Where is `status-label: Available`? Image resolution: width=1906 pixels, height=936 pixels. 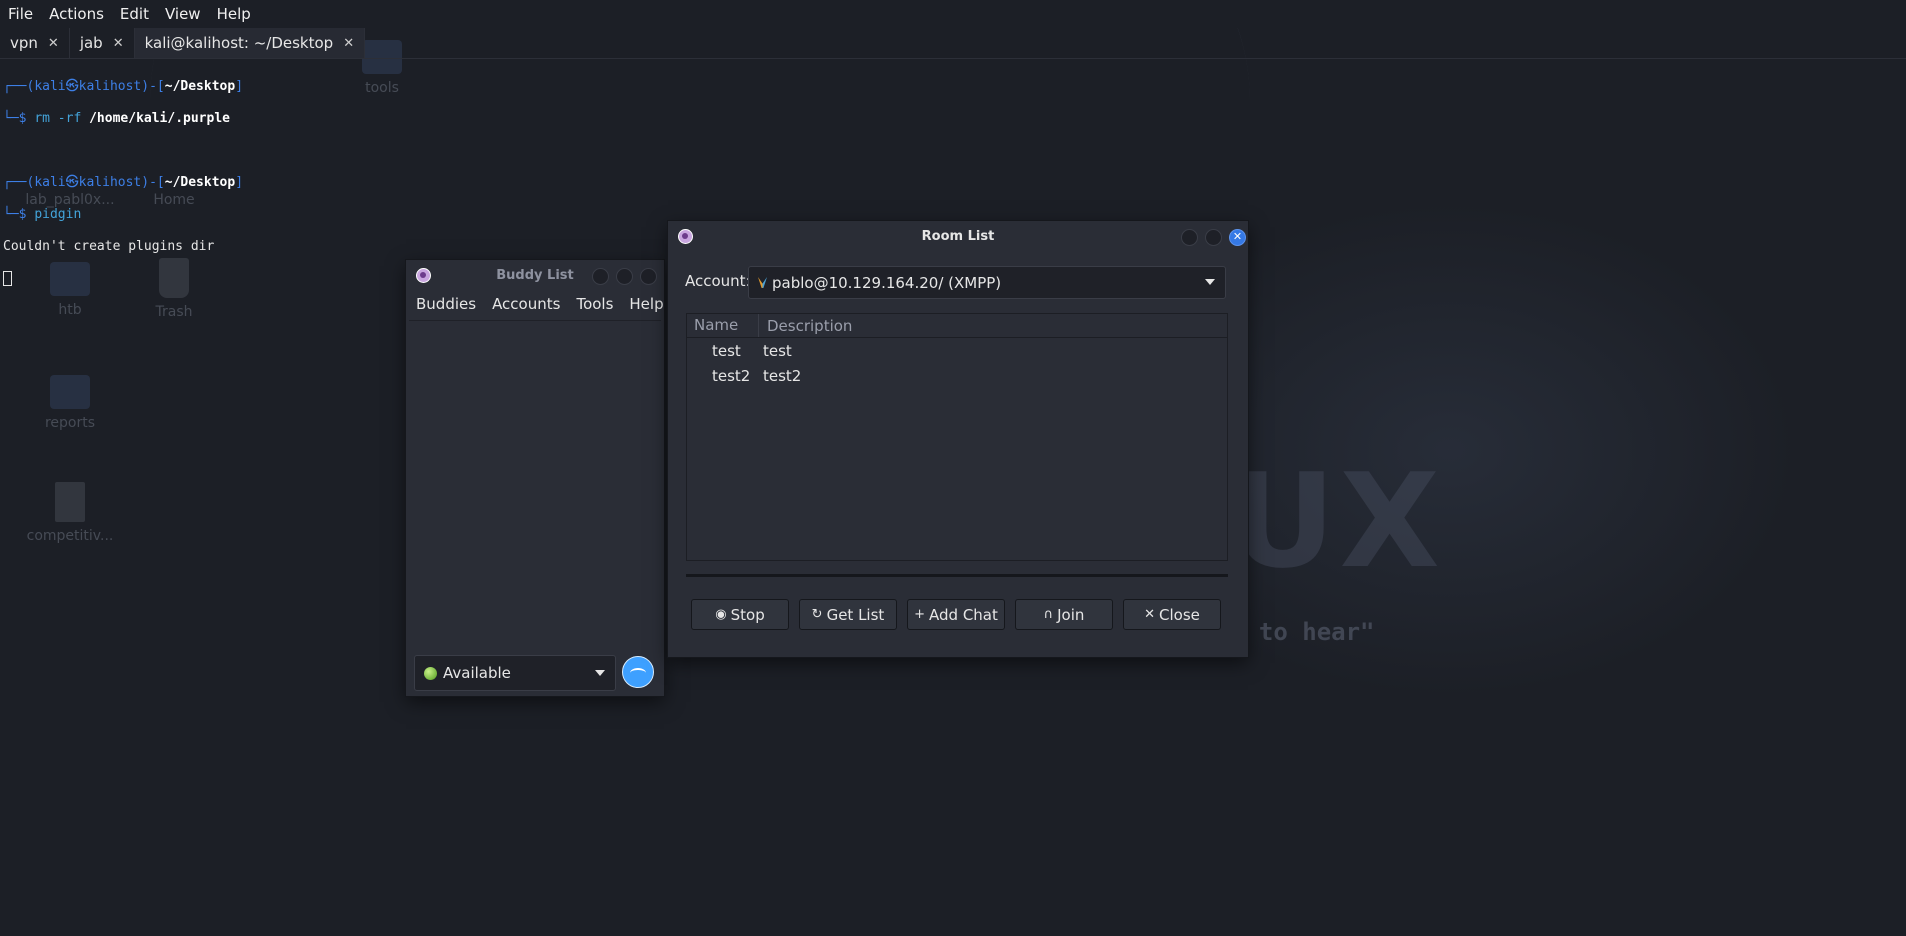 status-label: Available is located at coordinates (477, 673).